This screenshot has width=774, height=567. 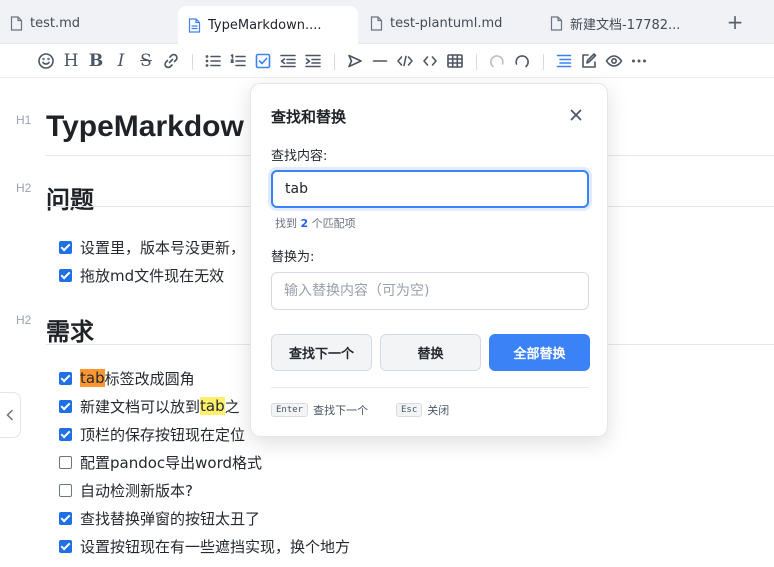 What do you see at coordinates (293, 257) in the screenshot?
I see `replace-label: 替换为:` at bounding box center [293, 257].